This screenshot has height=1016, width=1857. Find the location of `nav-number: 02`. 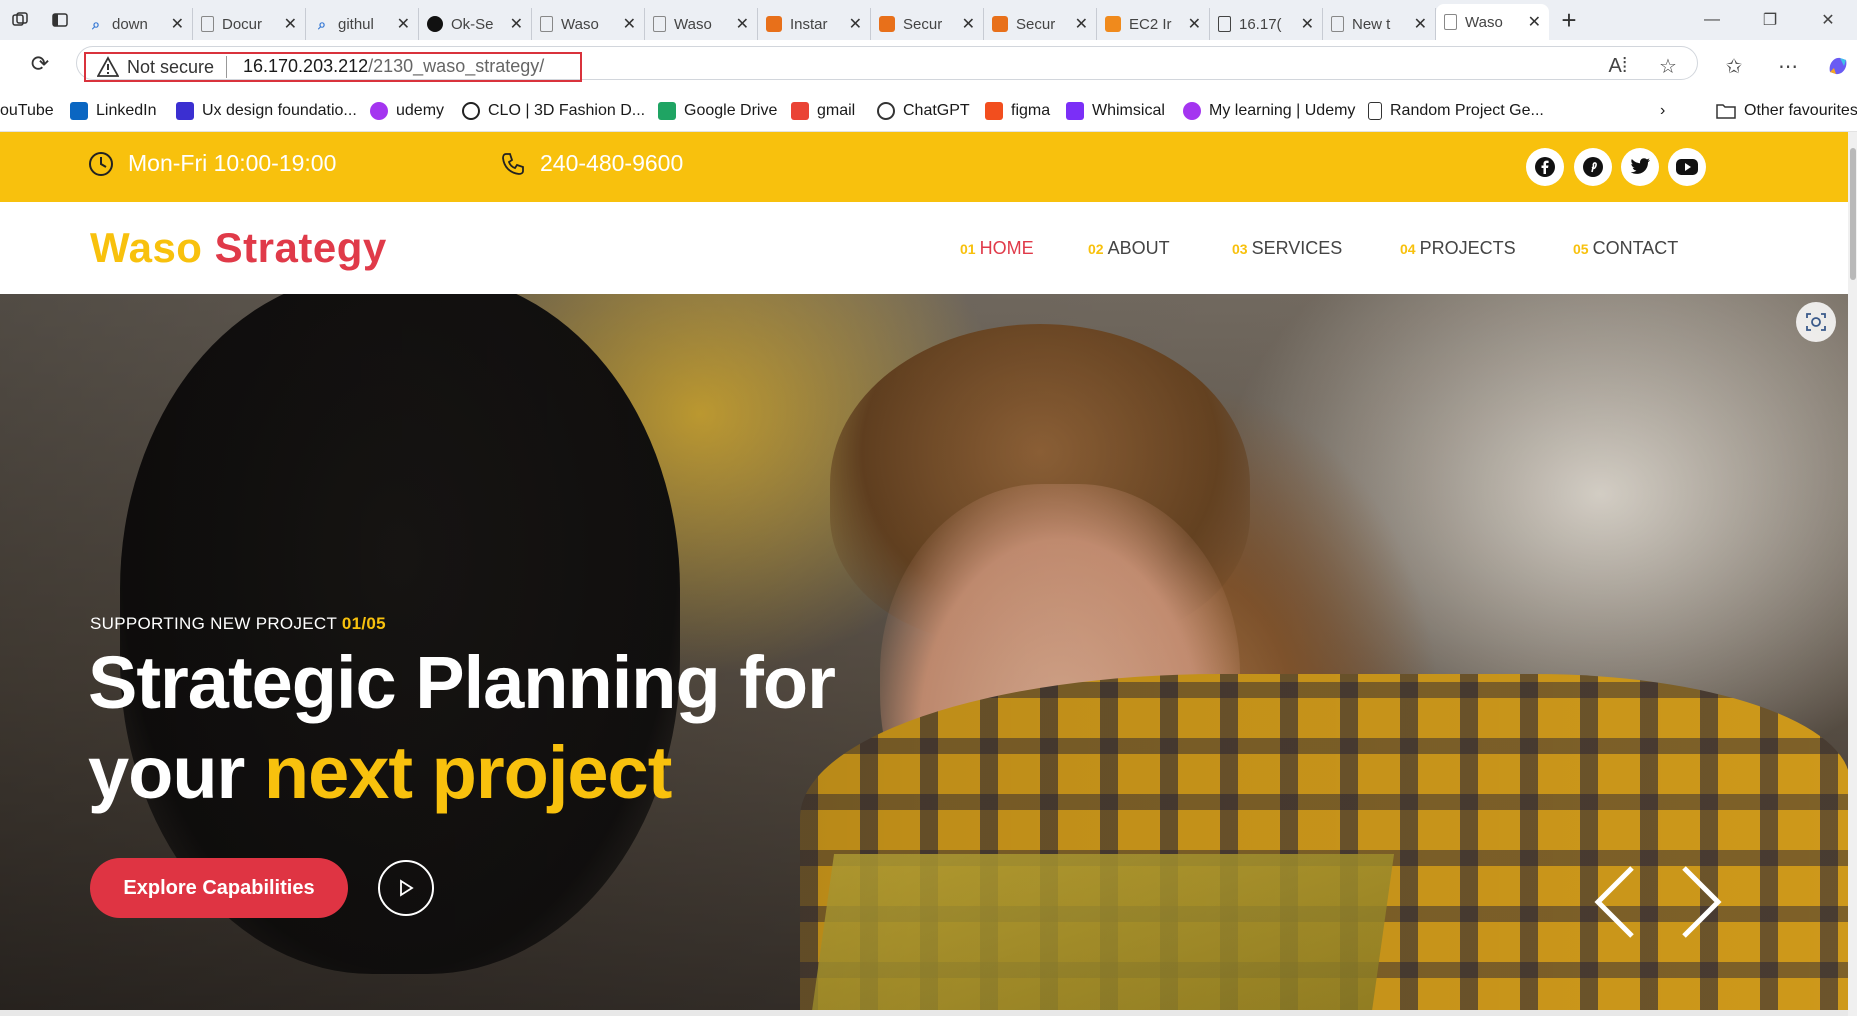

nav-number: 02 is located at coordinates (1096, 249).